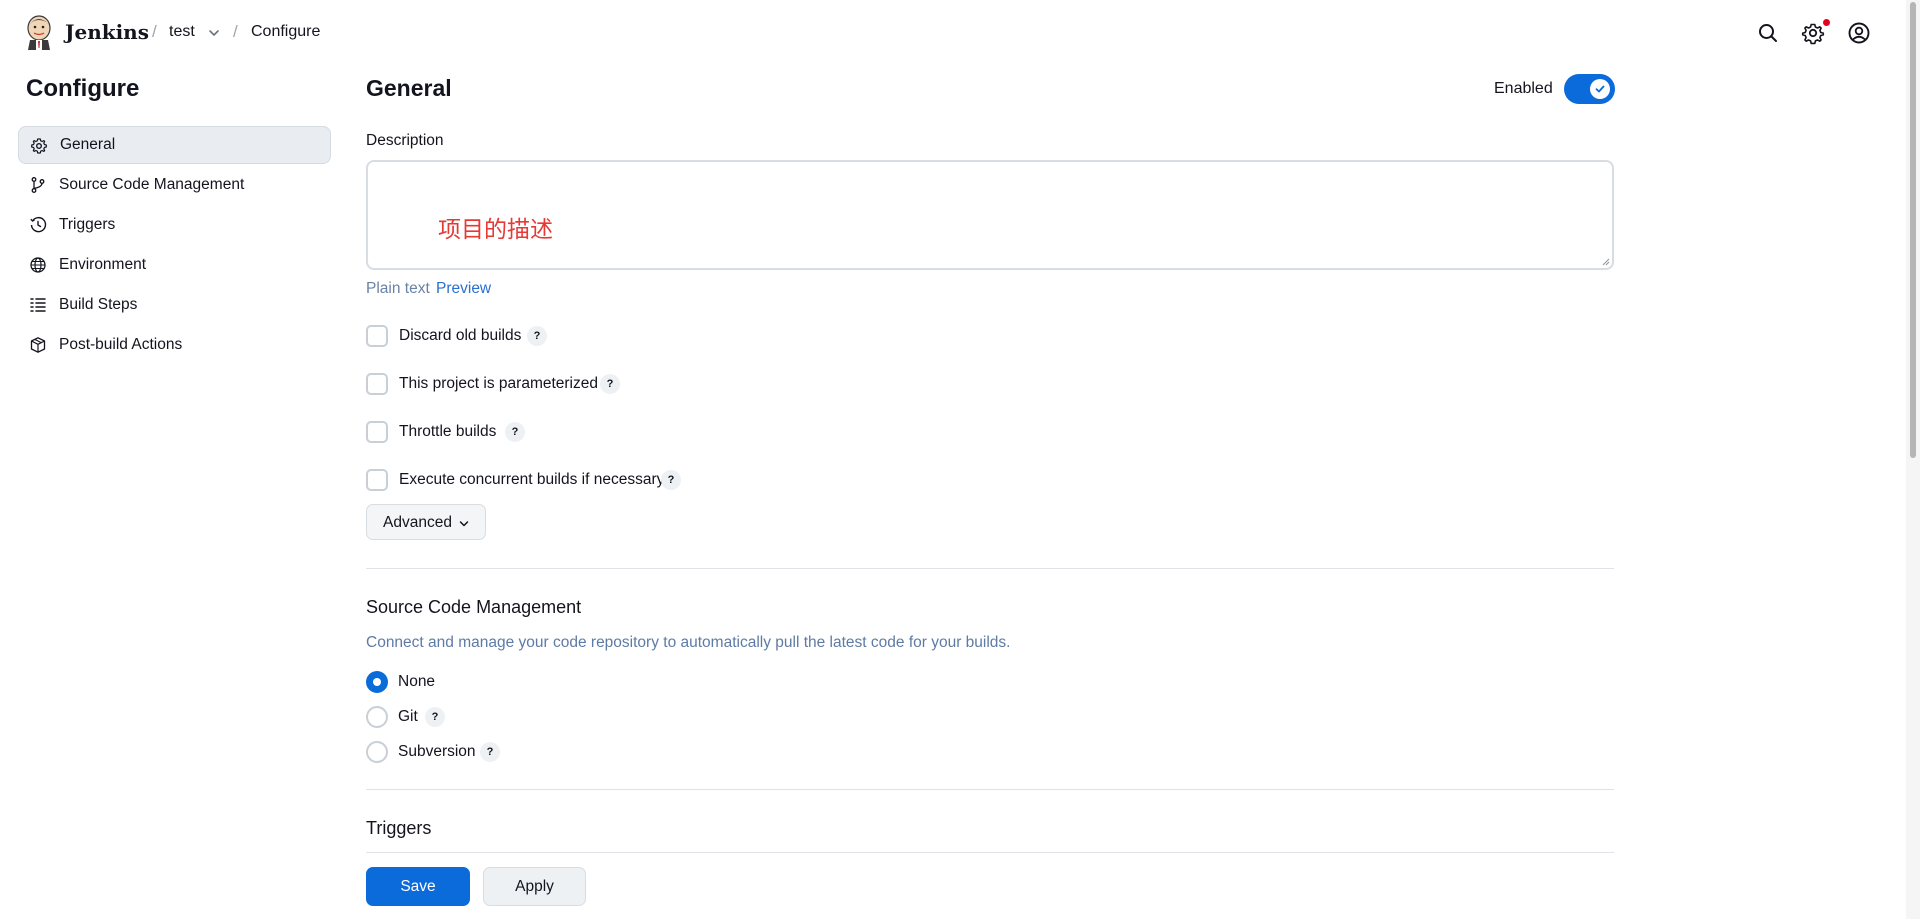 This screenshot has width=1920, height=919. I want to click on sidebar-item-environment: Environment, so click(174, 265).